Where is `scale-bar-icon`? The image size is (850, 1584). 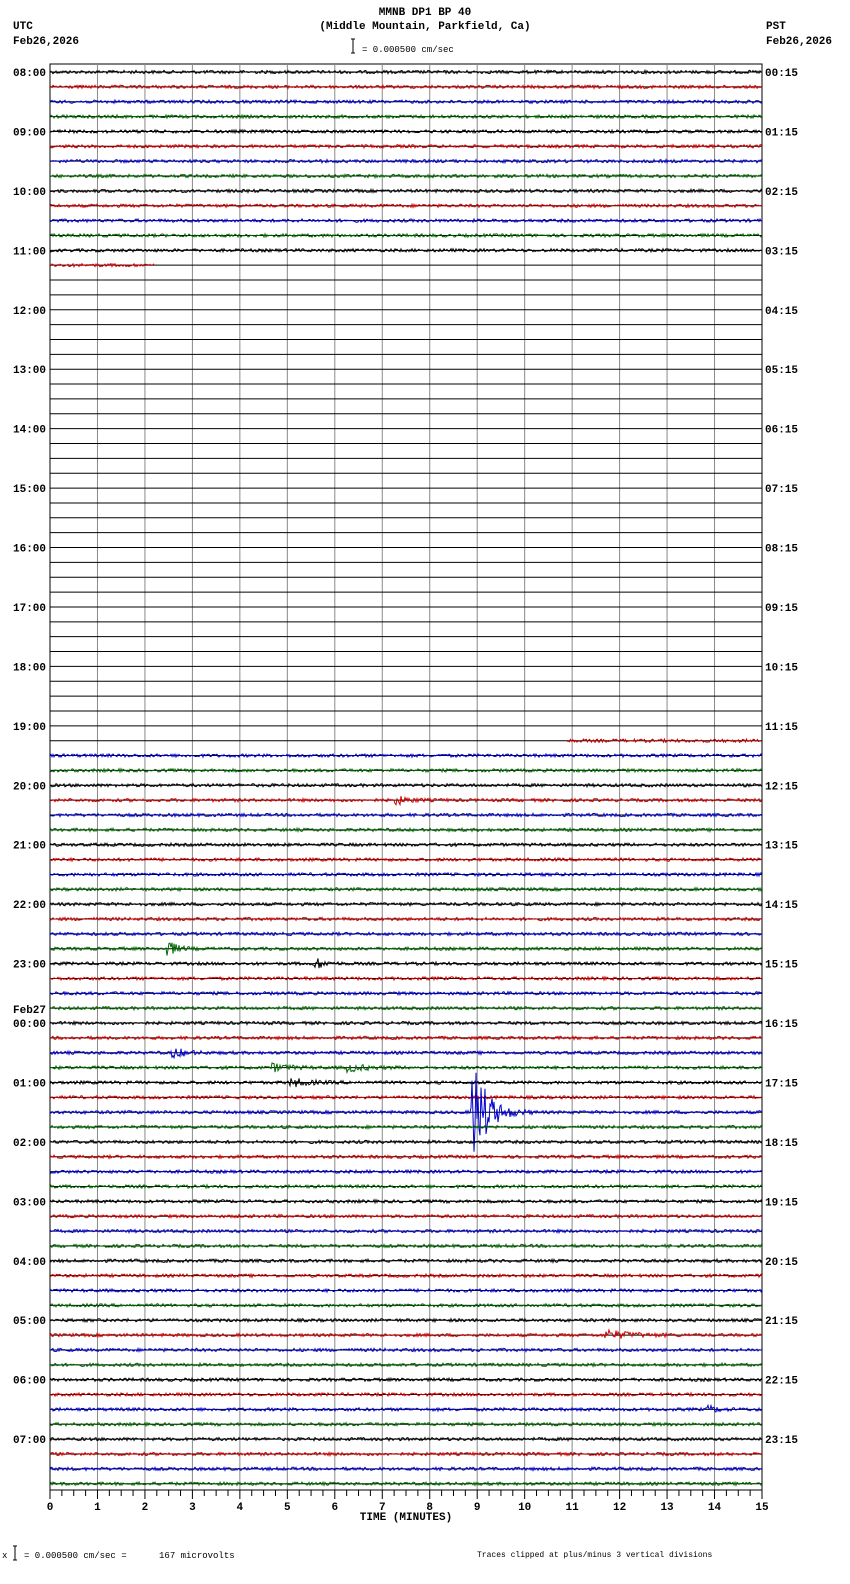
scale-bar-icon is located at coordinates (353, 46).